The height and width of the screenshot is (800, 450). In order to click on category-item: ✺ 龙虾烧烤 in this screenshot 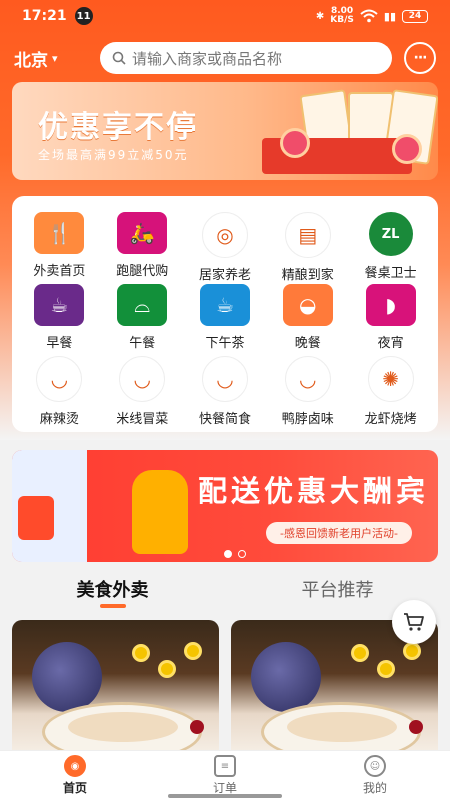, I will do `click(390, 392)`.